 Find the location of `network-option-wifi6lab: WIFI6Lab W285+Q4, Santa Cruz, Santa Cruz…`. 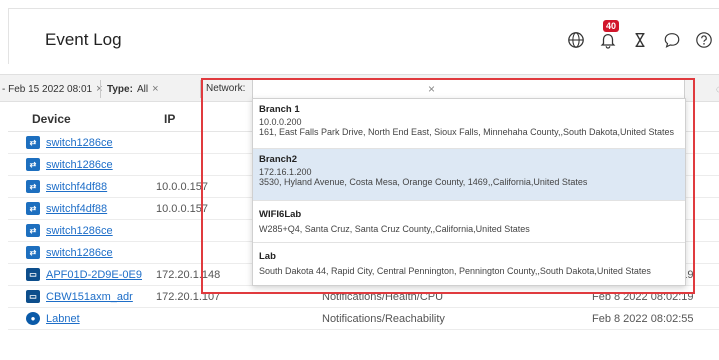

network-option-wifi6lab: WIFI6Lab W285+Q4, Santa Cruz, Santa Cruz… is located at coordinates (469, 222).